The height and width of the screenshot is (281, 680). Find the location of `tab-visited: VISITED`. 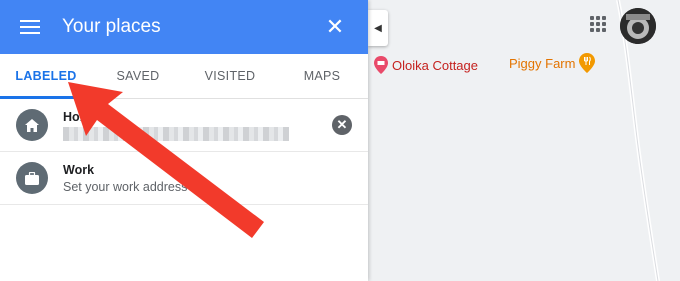

tab-visited: VISITED is located at coordinates (230, 76).